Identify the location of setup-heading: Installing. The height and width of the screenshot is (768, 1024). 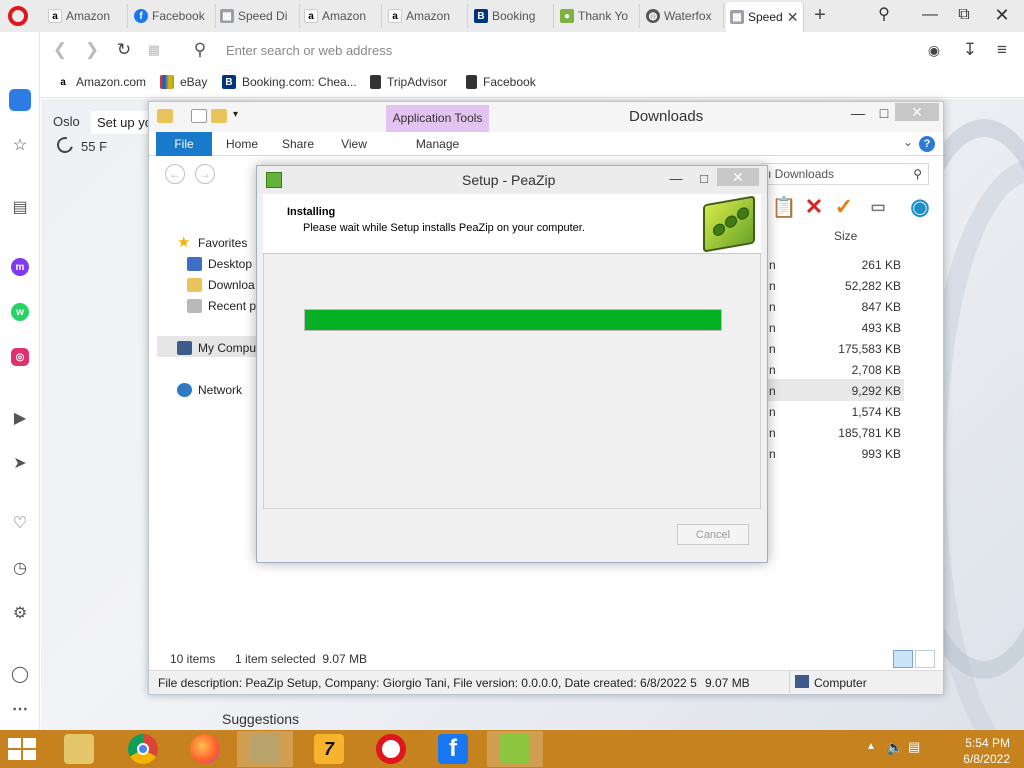
(311, 212).